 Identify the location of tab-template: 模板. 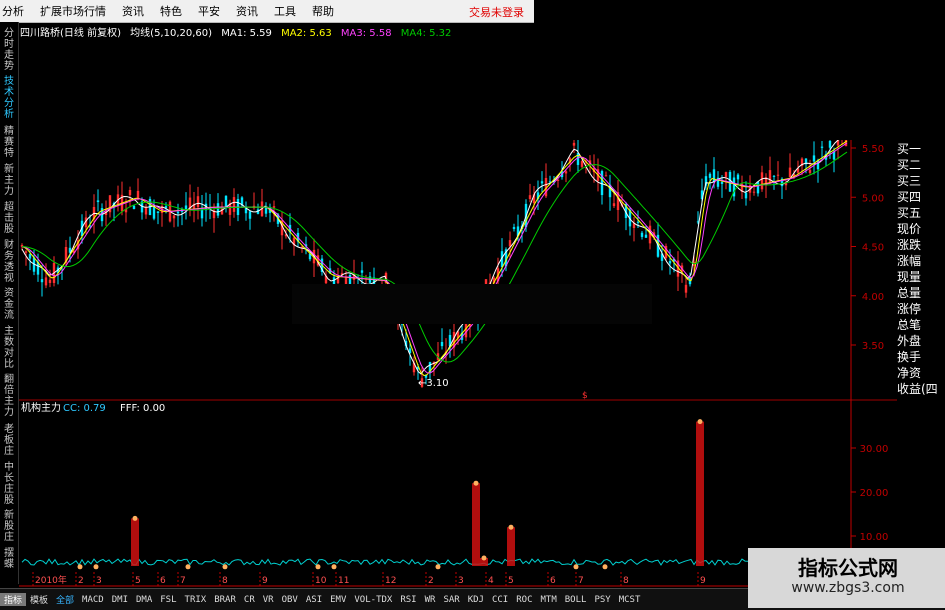
(39, 599).